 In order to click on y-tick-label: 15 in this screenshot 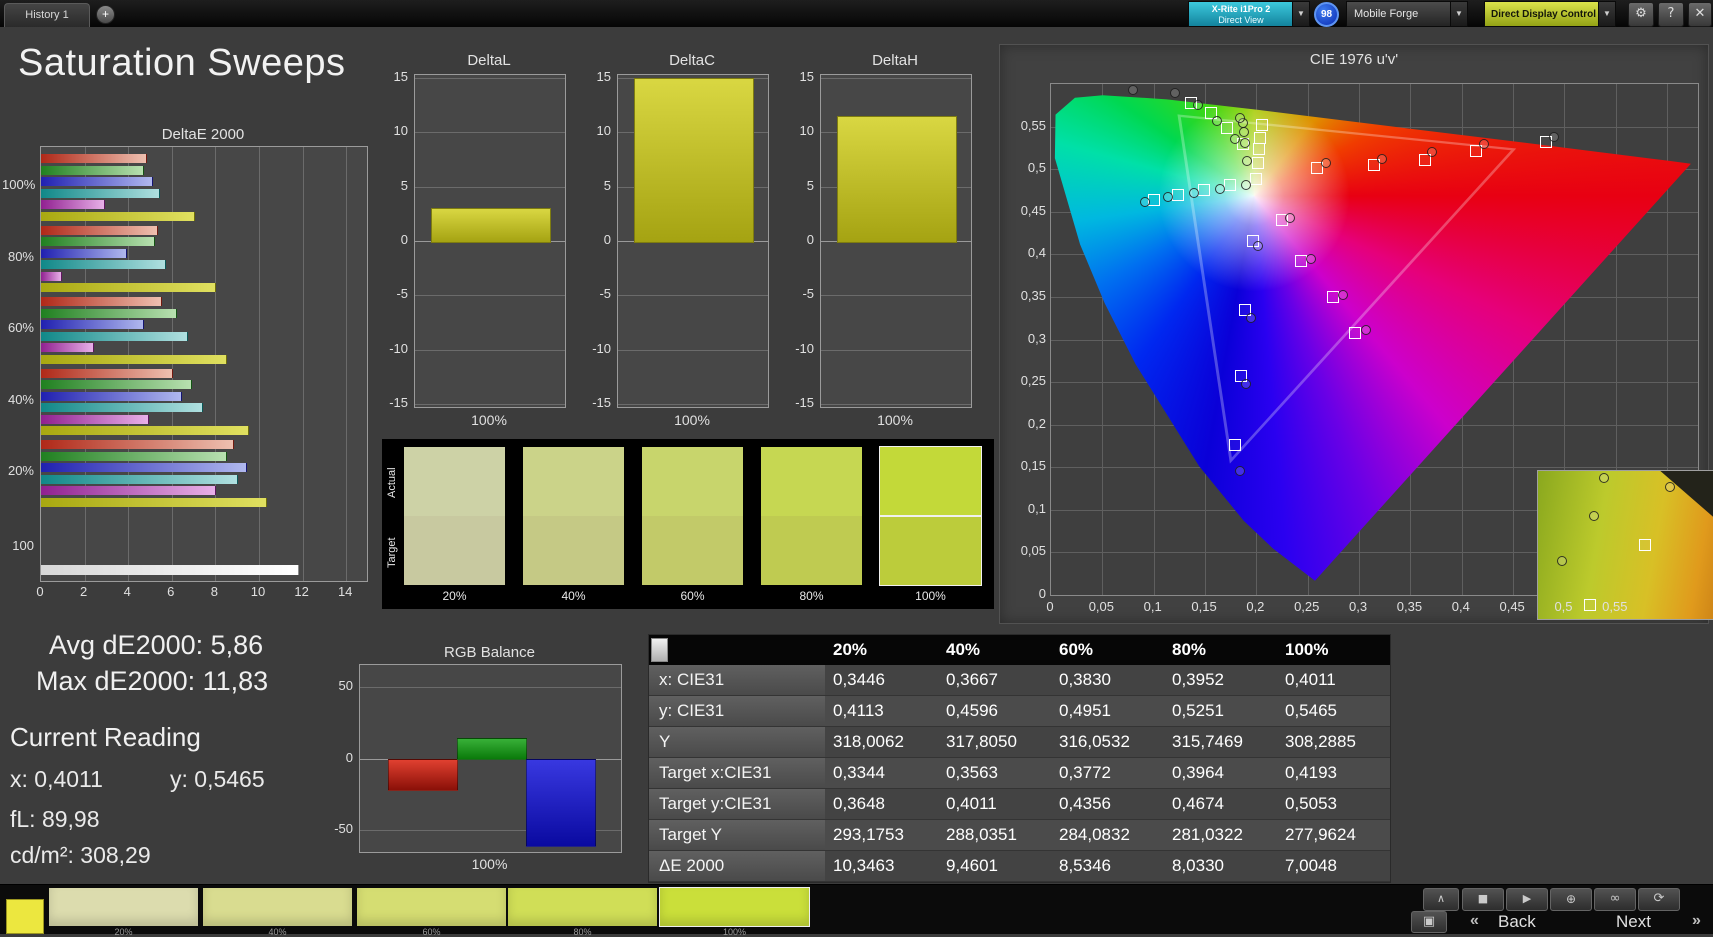, I will do `click(400, 76)`.